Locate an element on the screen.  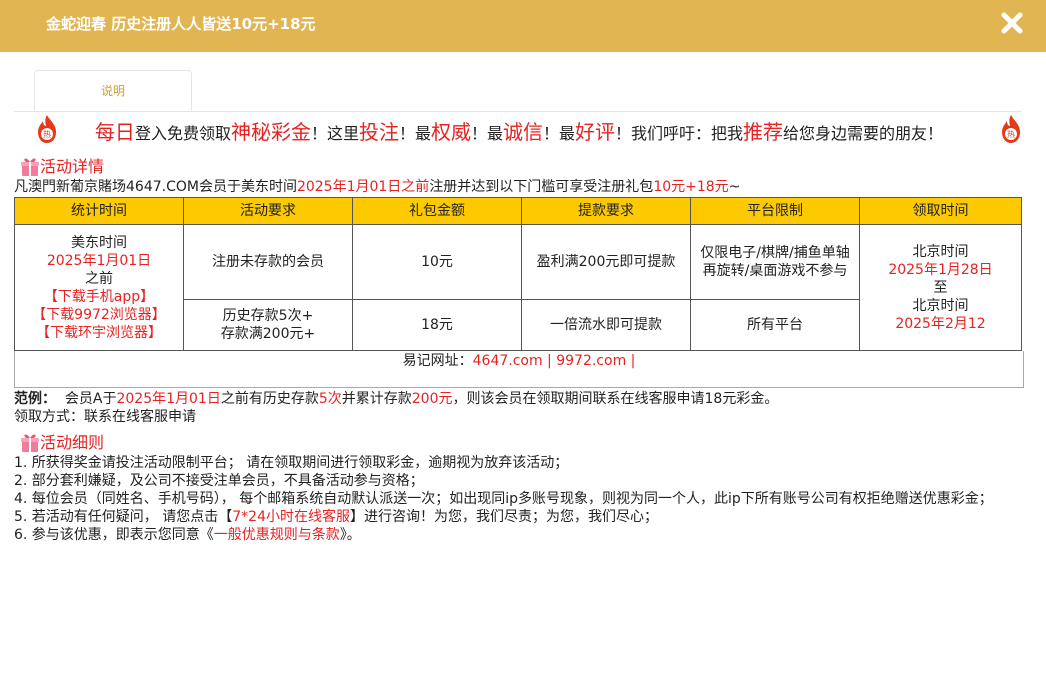
close-icon is located at coordinates (1012, 23).